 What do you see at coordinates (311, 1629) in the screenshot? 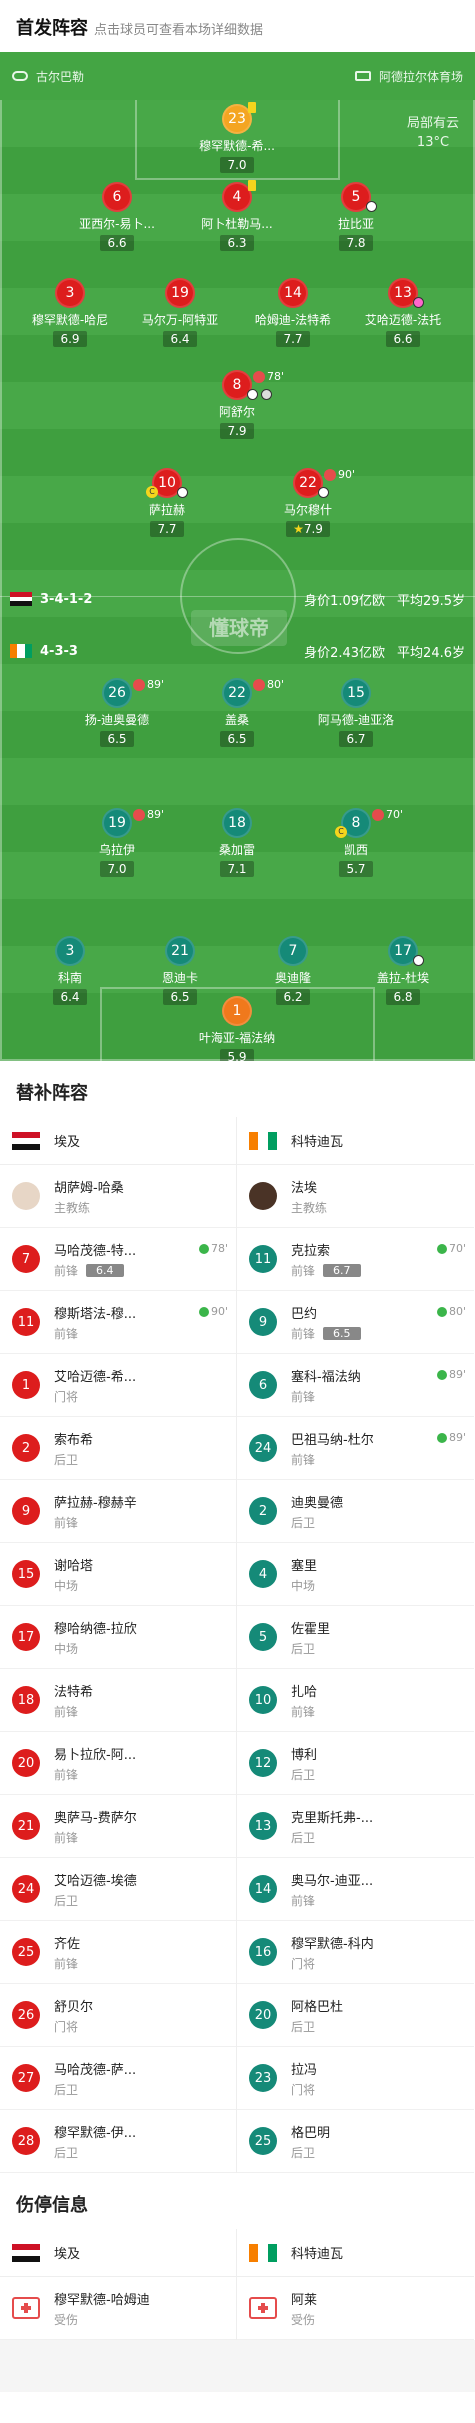
I see `player-name: 佐霍里` at bounding box center [311, 1629].